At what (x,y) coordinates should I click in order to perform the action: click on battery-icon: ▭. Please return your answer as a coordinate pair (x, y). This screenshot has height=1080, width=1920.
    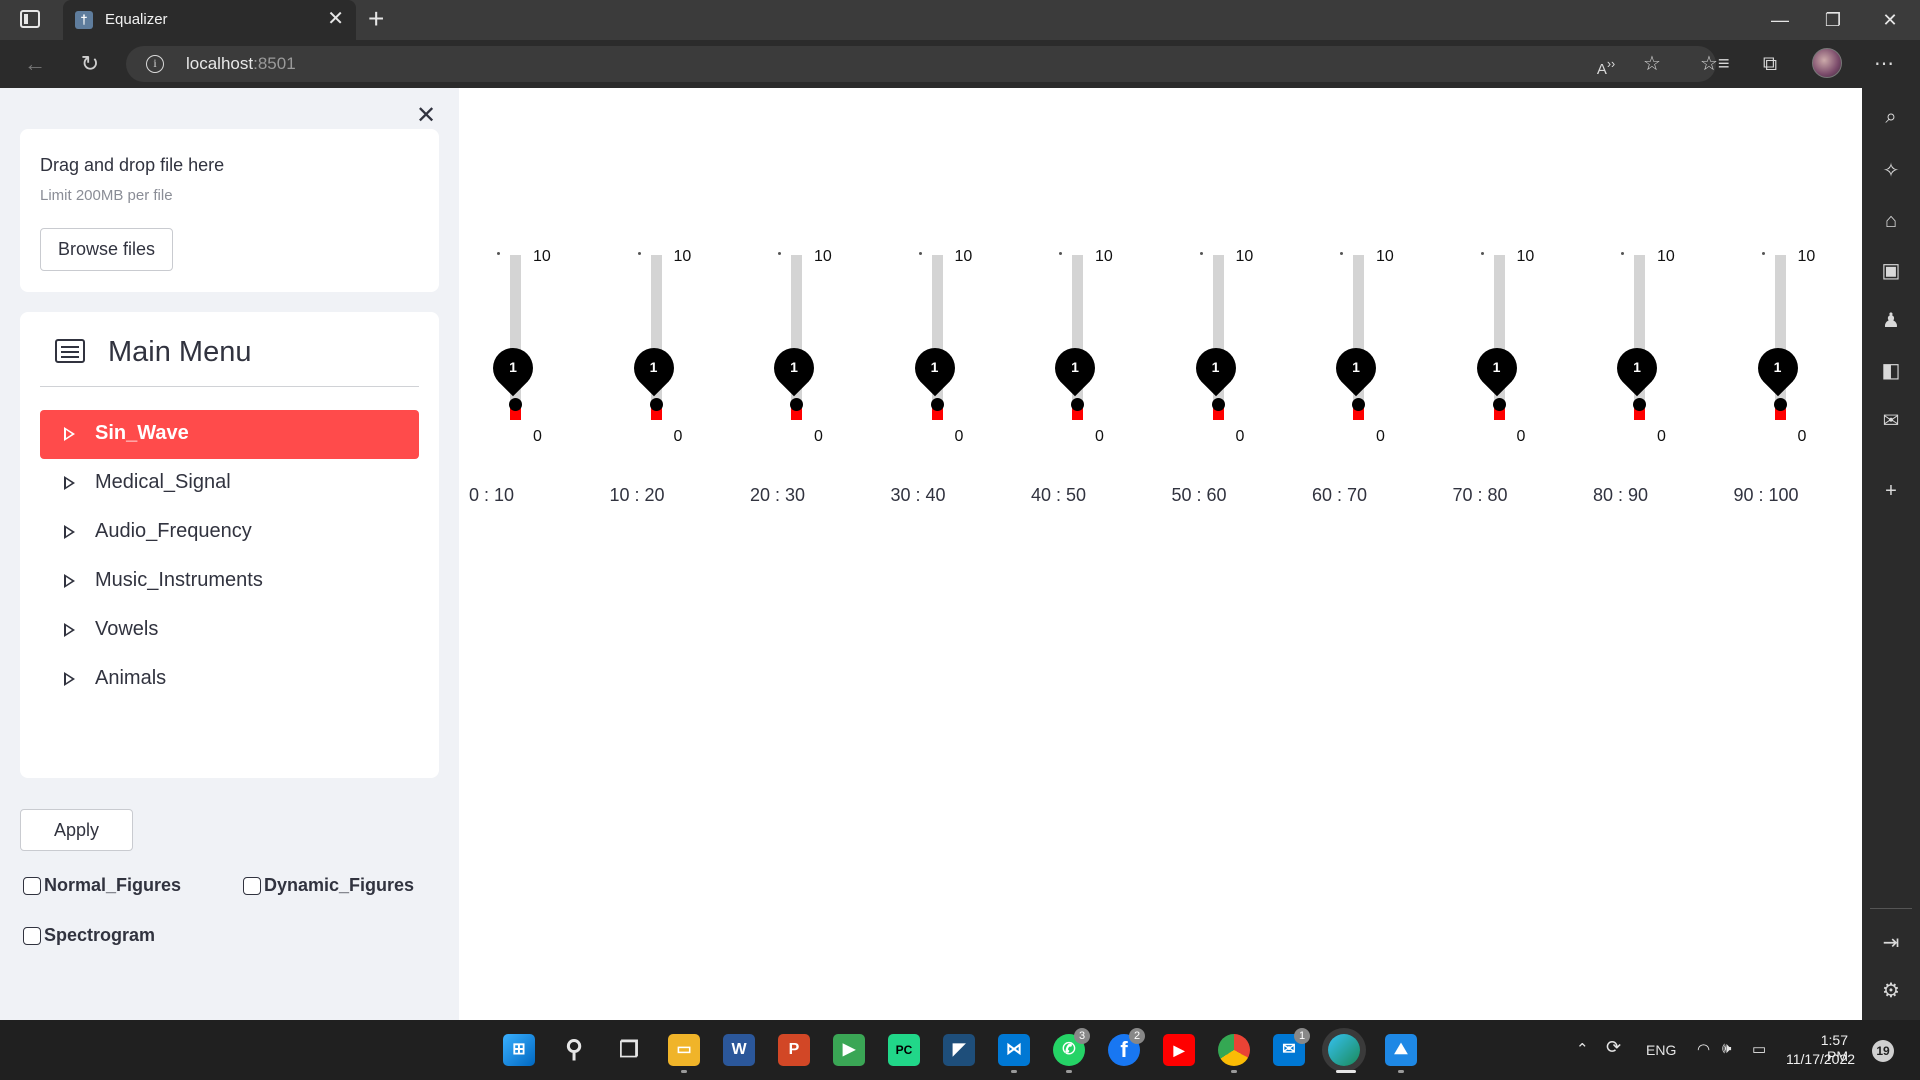
    Looking at the image, I should click on (1759, 1049).